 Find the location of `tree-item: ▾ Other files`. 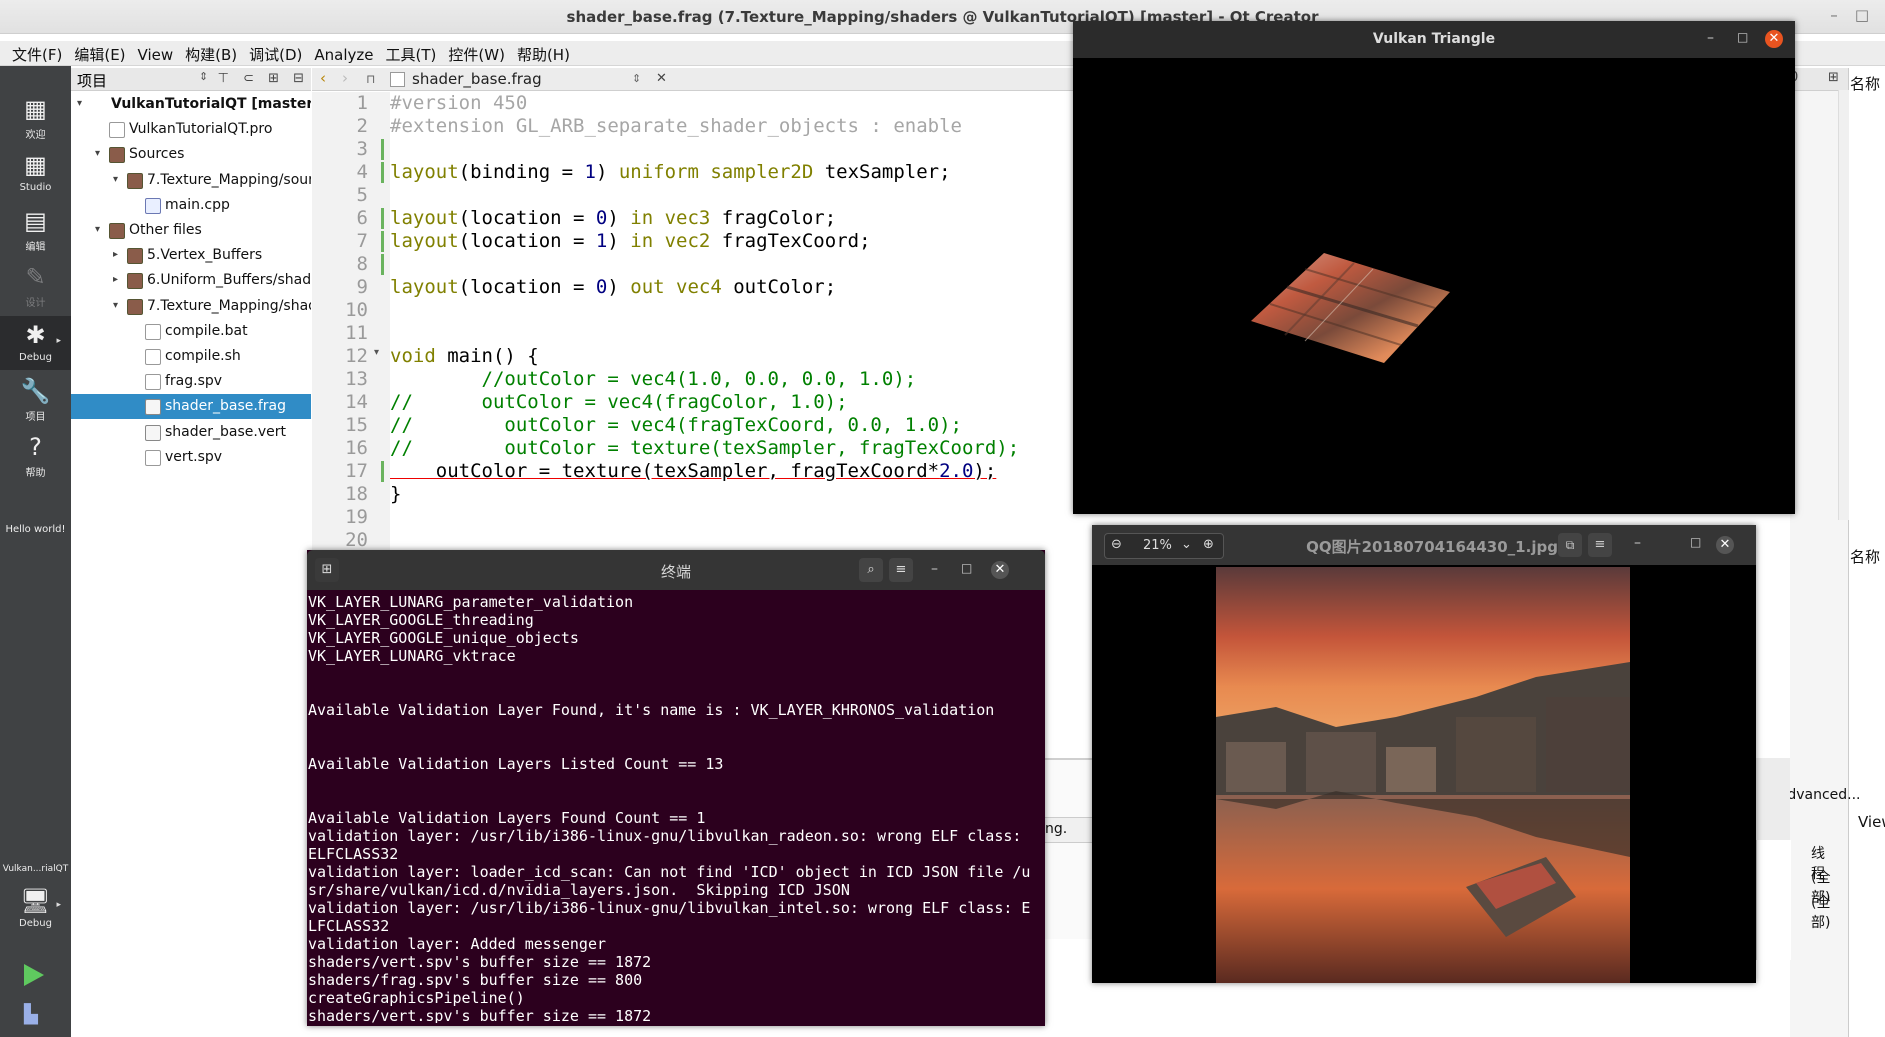

tree-item: ▾ Other files is located at coordinates (191, 230).